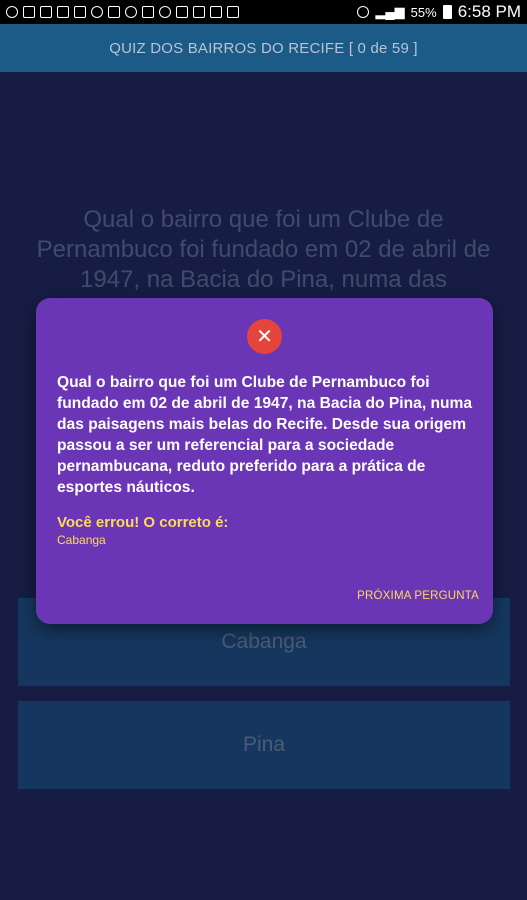  Describe the element at coordinates (489, 11) in the screenshot. I see `clock-time: 6:58 PM` at that location.